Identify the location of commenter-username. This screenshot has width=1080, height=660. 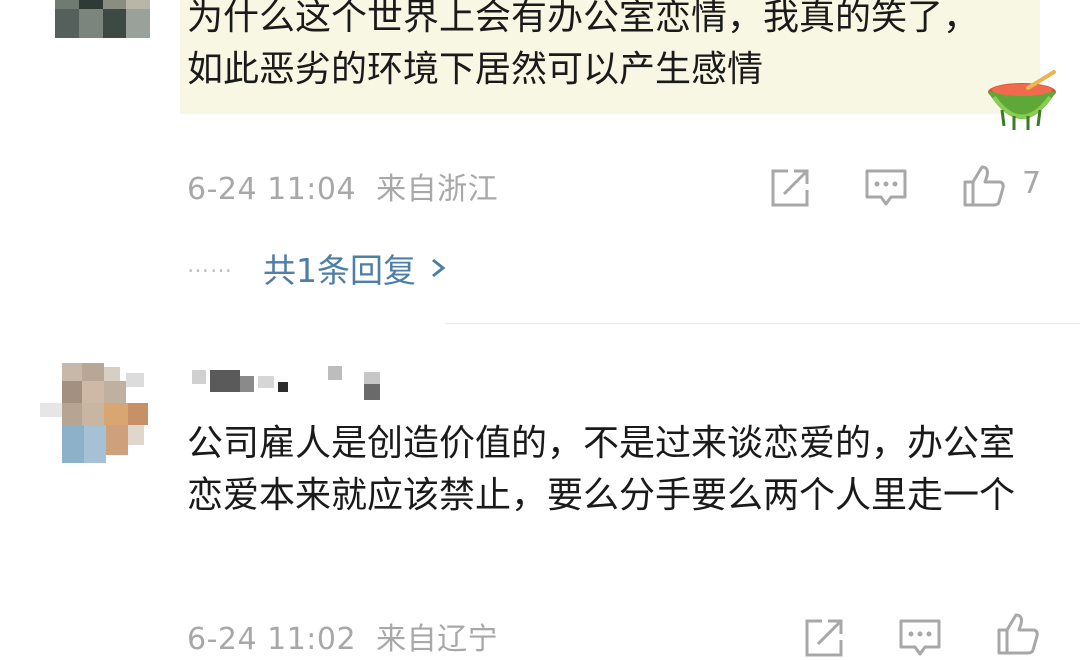
(292, 386).